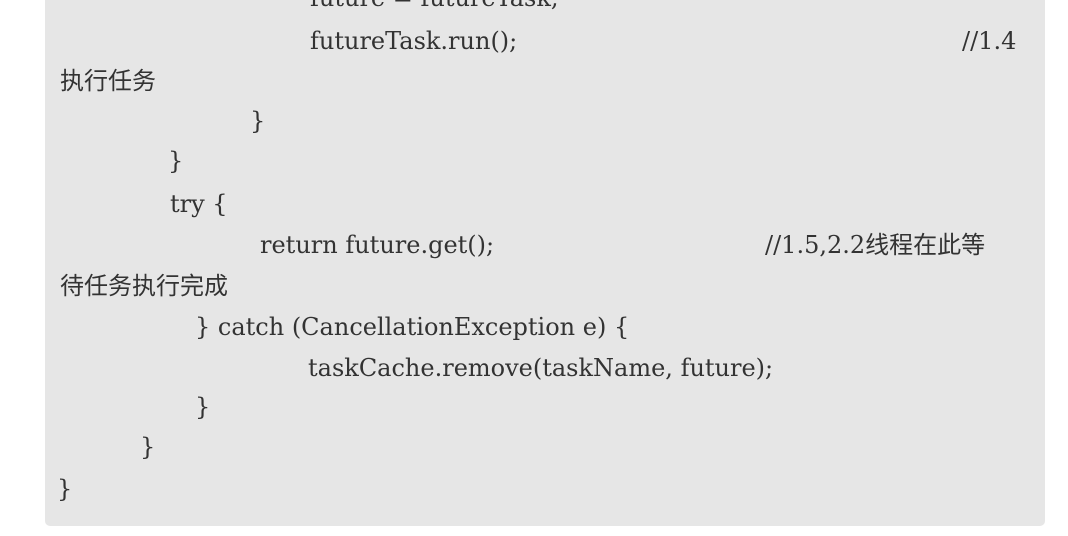 The width and height of the screenshot is (1068, 536). Describe the element at coordinates (989, 41) in the screenshot. I see `code-comment: //1.4` at that location.